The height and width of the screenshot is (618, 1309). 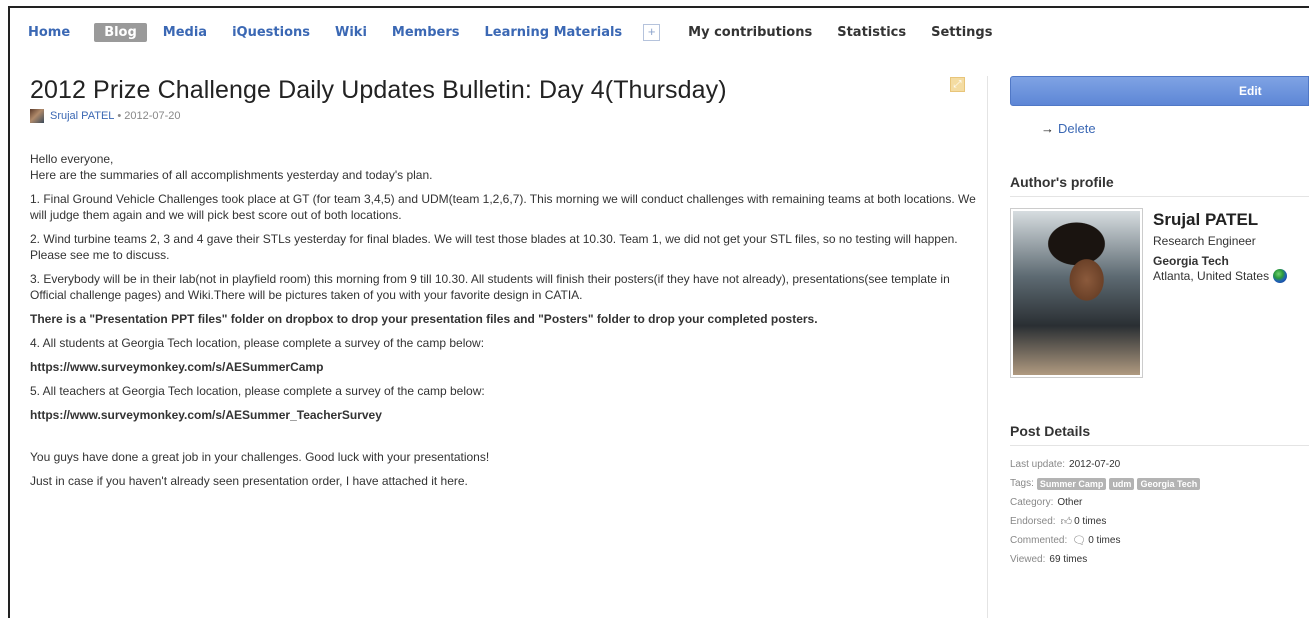 I want to click on profile-name: Srujal PATEL, so click(x=1220, y=220).